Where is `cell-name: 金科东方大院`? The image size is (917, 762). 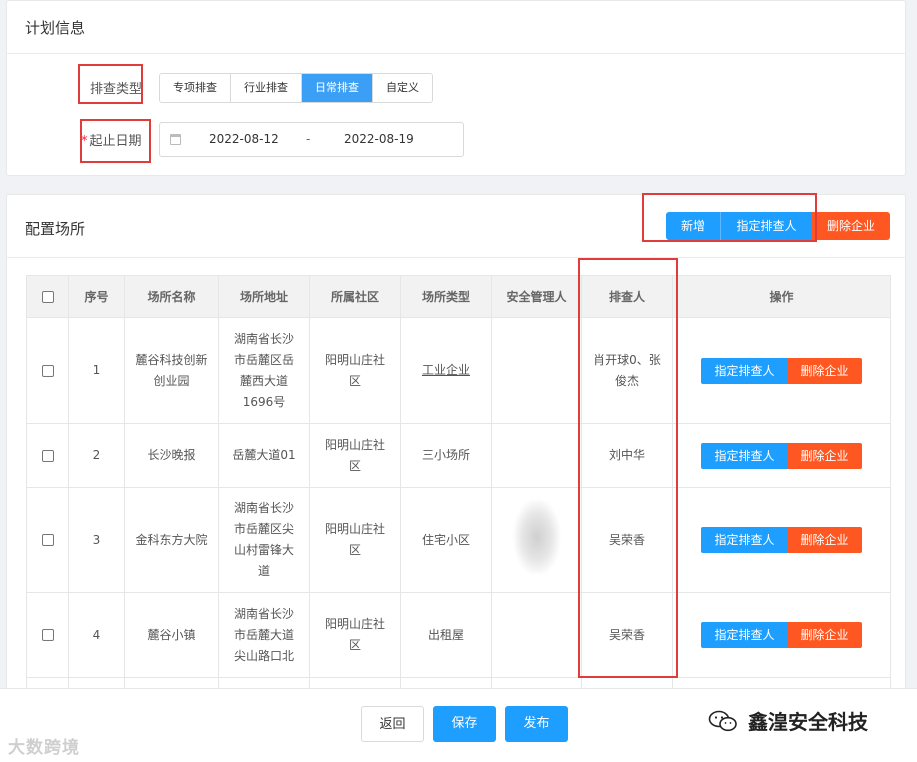 cell-name: 金科东方大院 is located at coordinates (171, 540).